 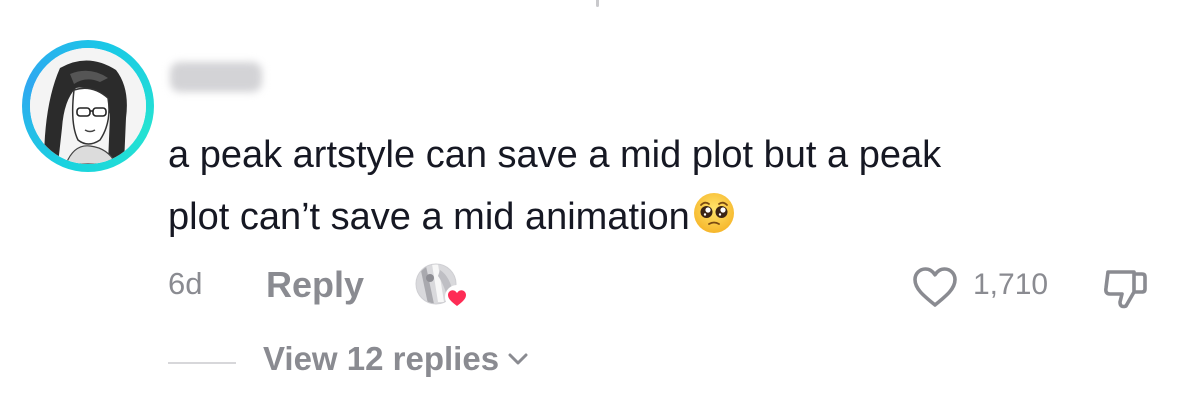 What do you see at coordinates (714, 222) in the screenshot?
I see `pleading-face-emoji-icon` at bounding box center [714, 222].